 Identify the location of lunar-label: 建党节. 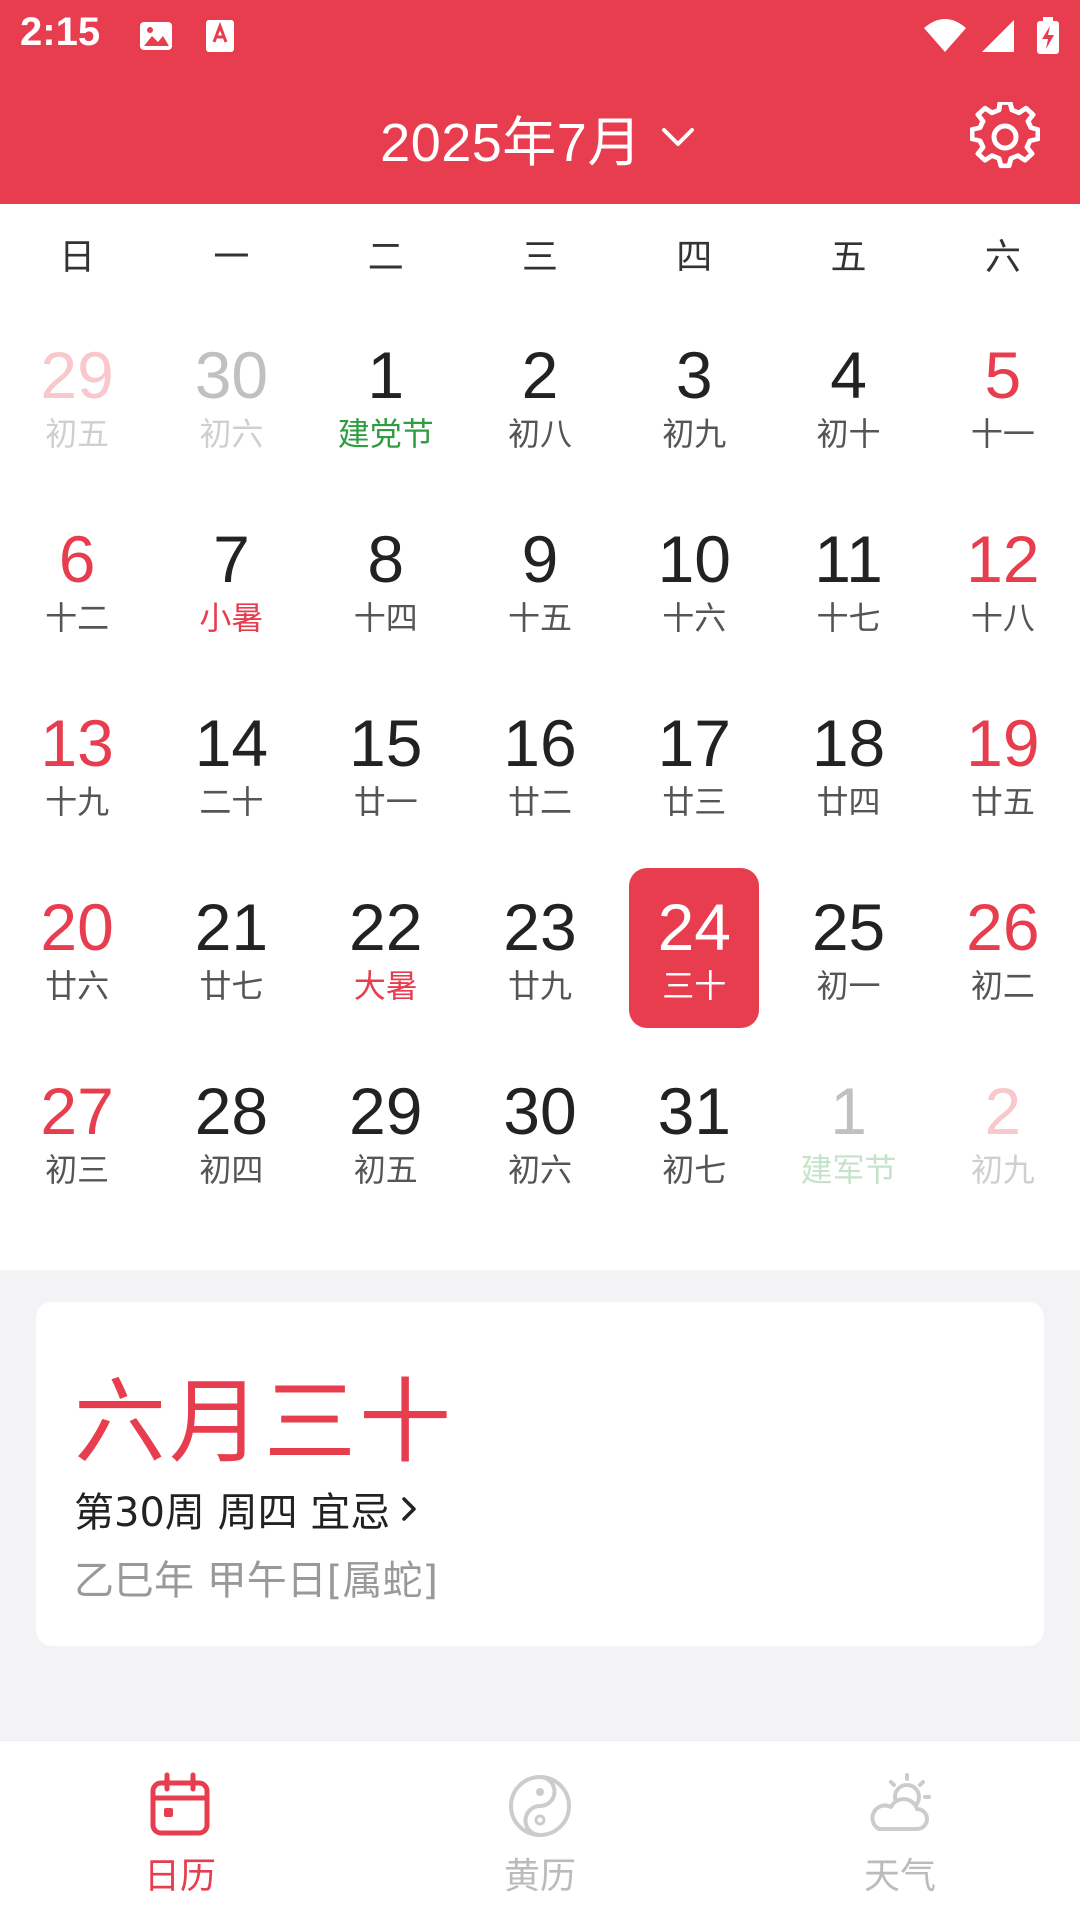
(385, 434).